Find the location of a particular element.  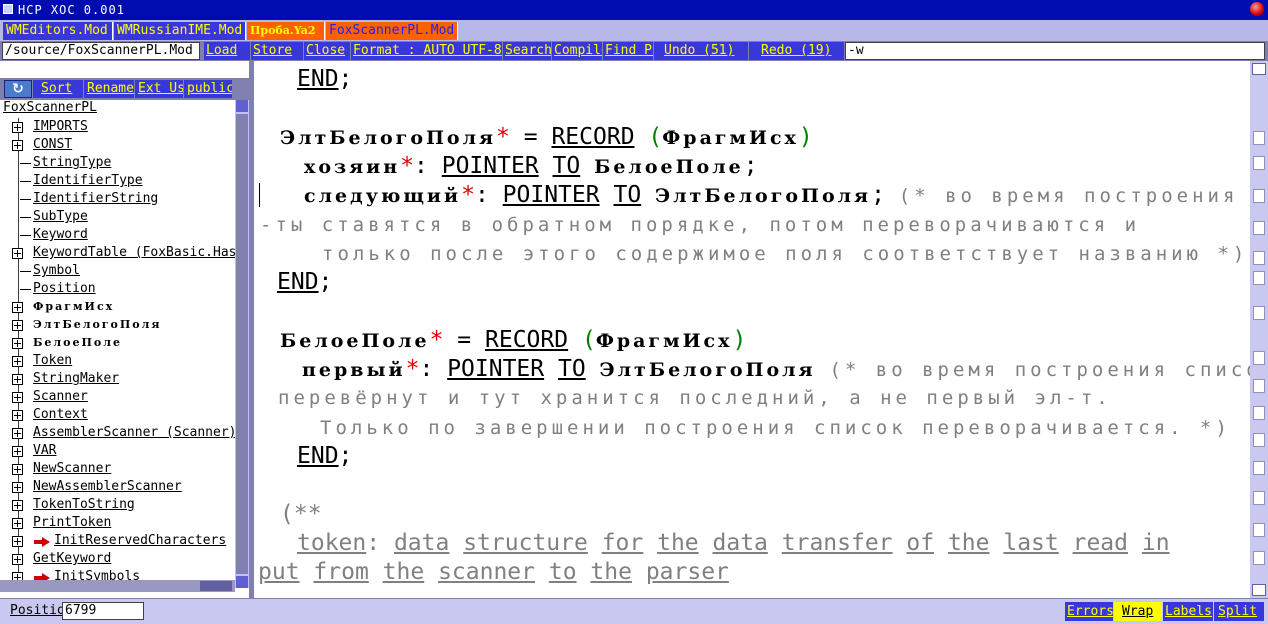

sort-button: Sort is located at coordinates (58, 89).